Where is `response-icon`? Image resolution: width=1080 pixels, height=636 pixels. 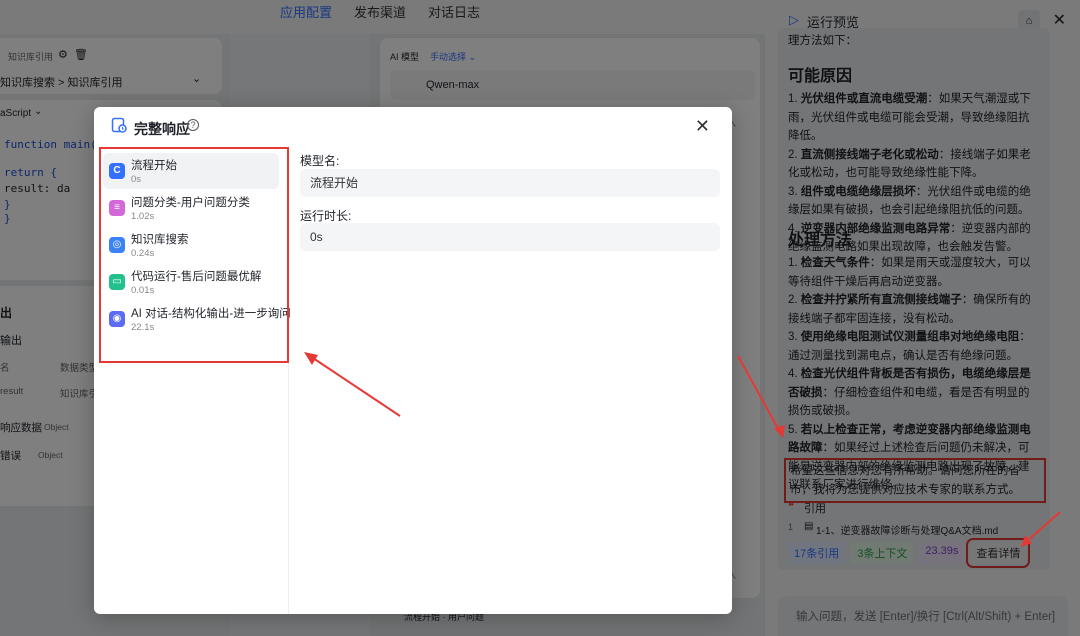
response-icon is located at coordinates (119, 125).